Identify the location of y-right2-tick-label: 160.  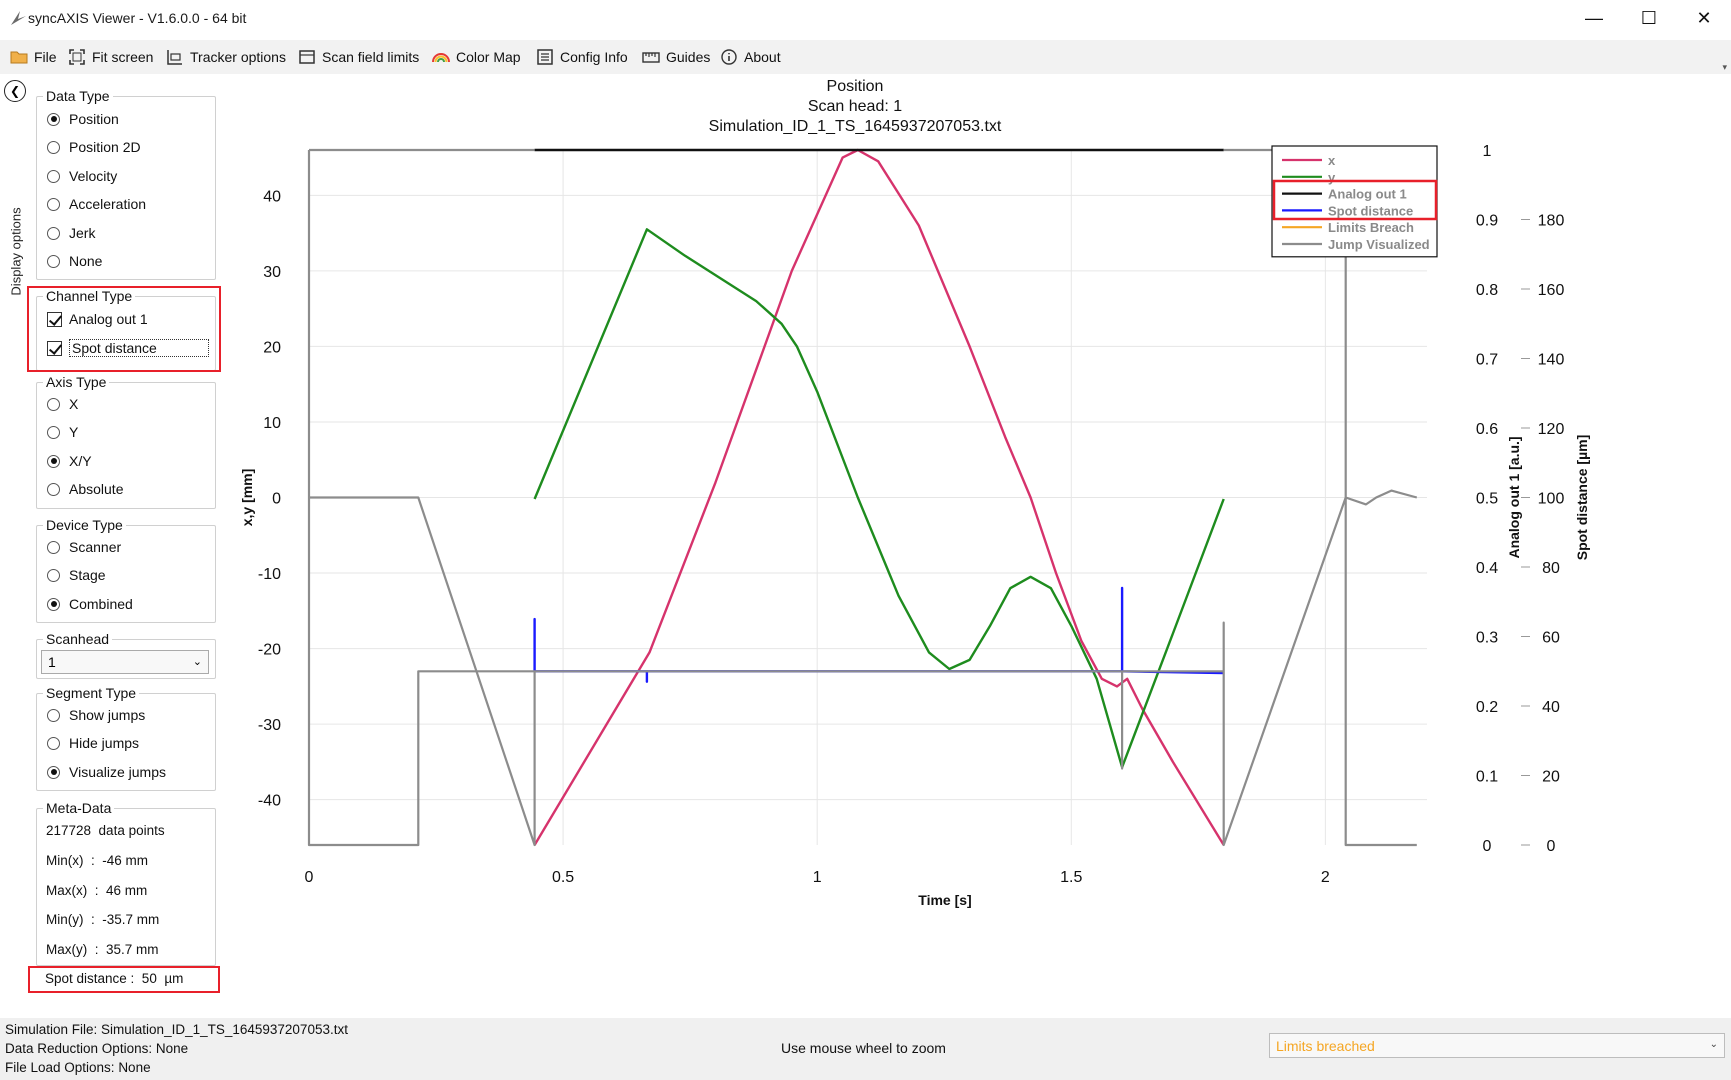
(1551, 290).